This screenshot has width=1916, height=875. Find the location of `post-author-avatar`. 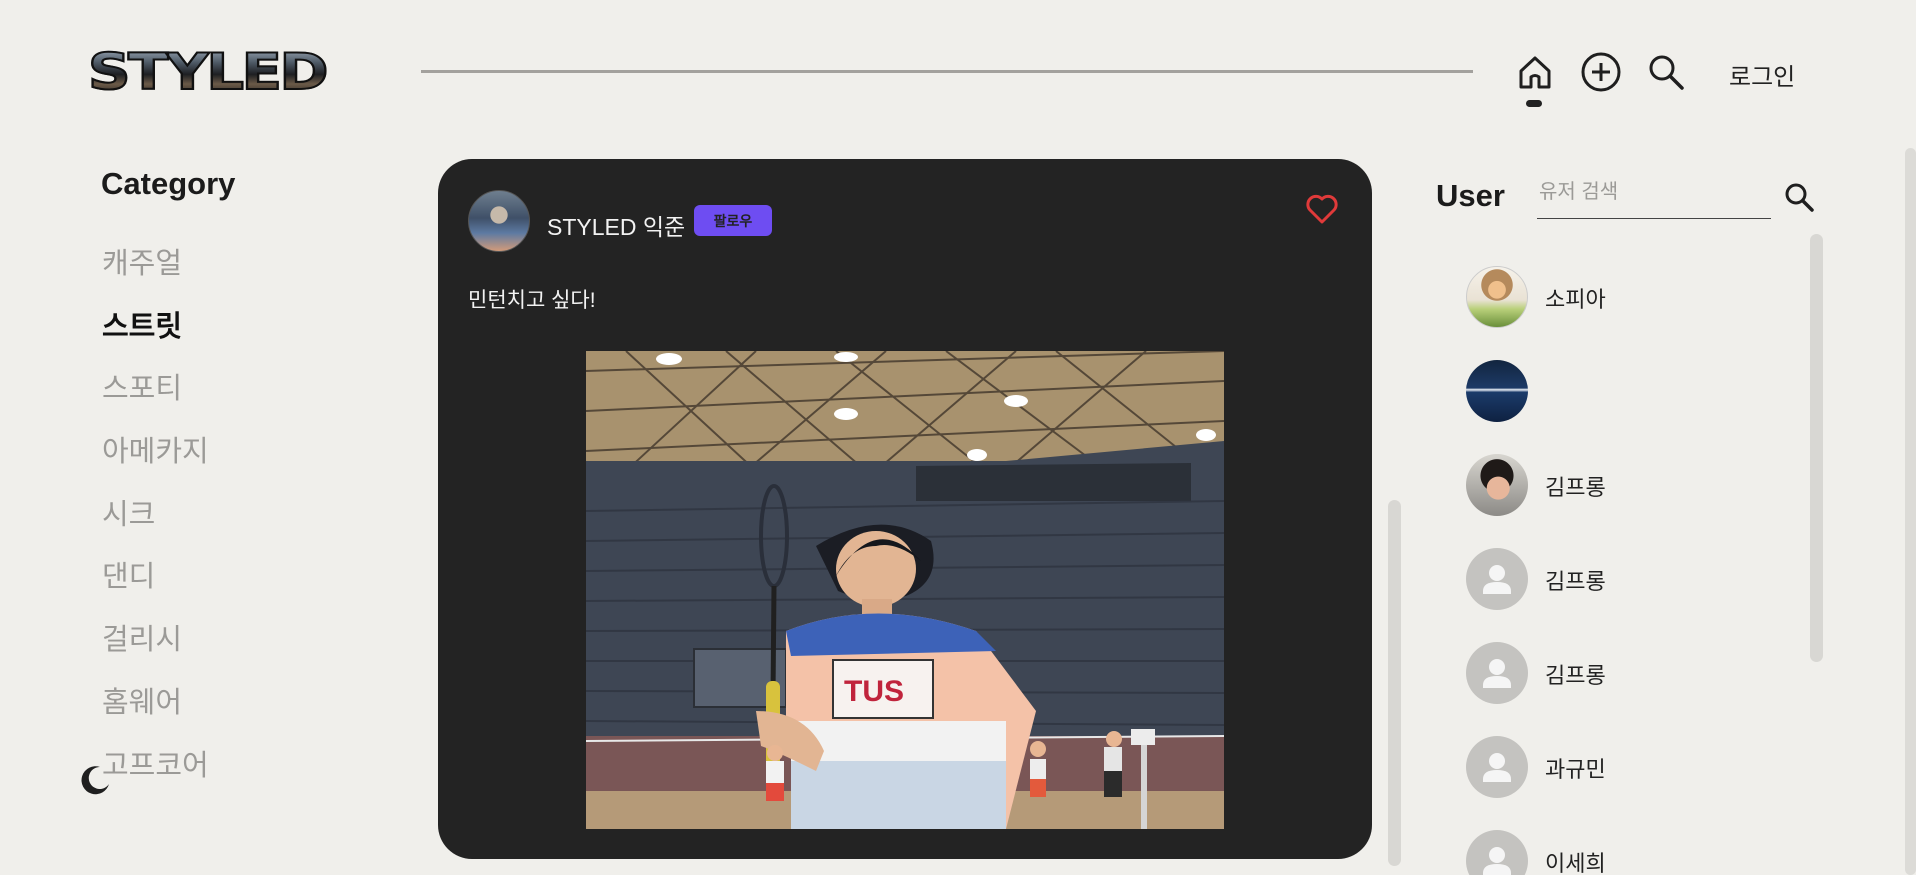

post-author-avatar is located at coordinates (499, 221).